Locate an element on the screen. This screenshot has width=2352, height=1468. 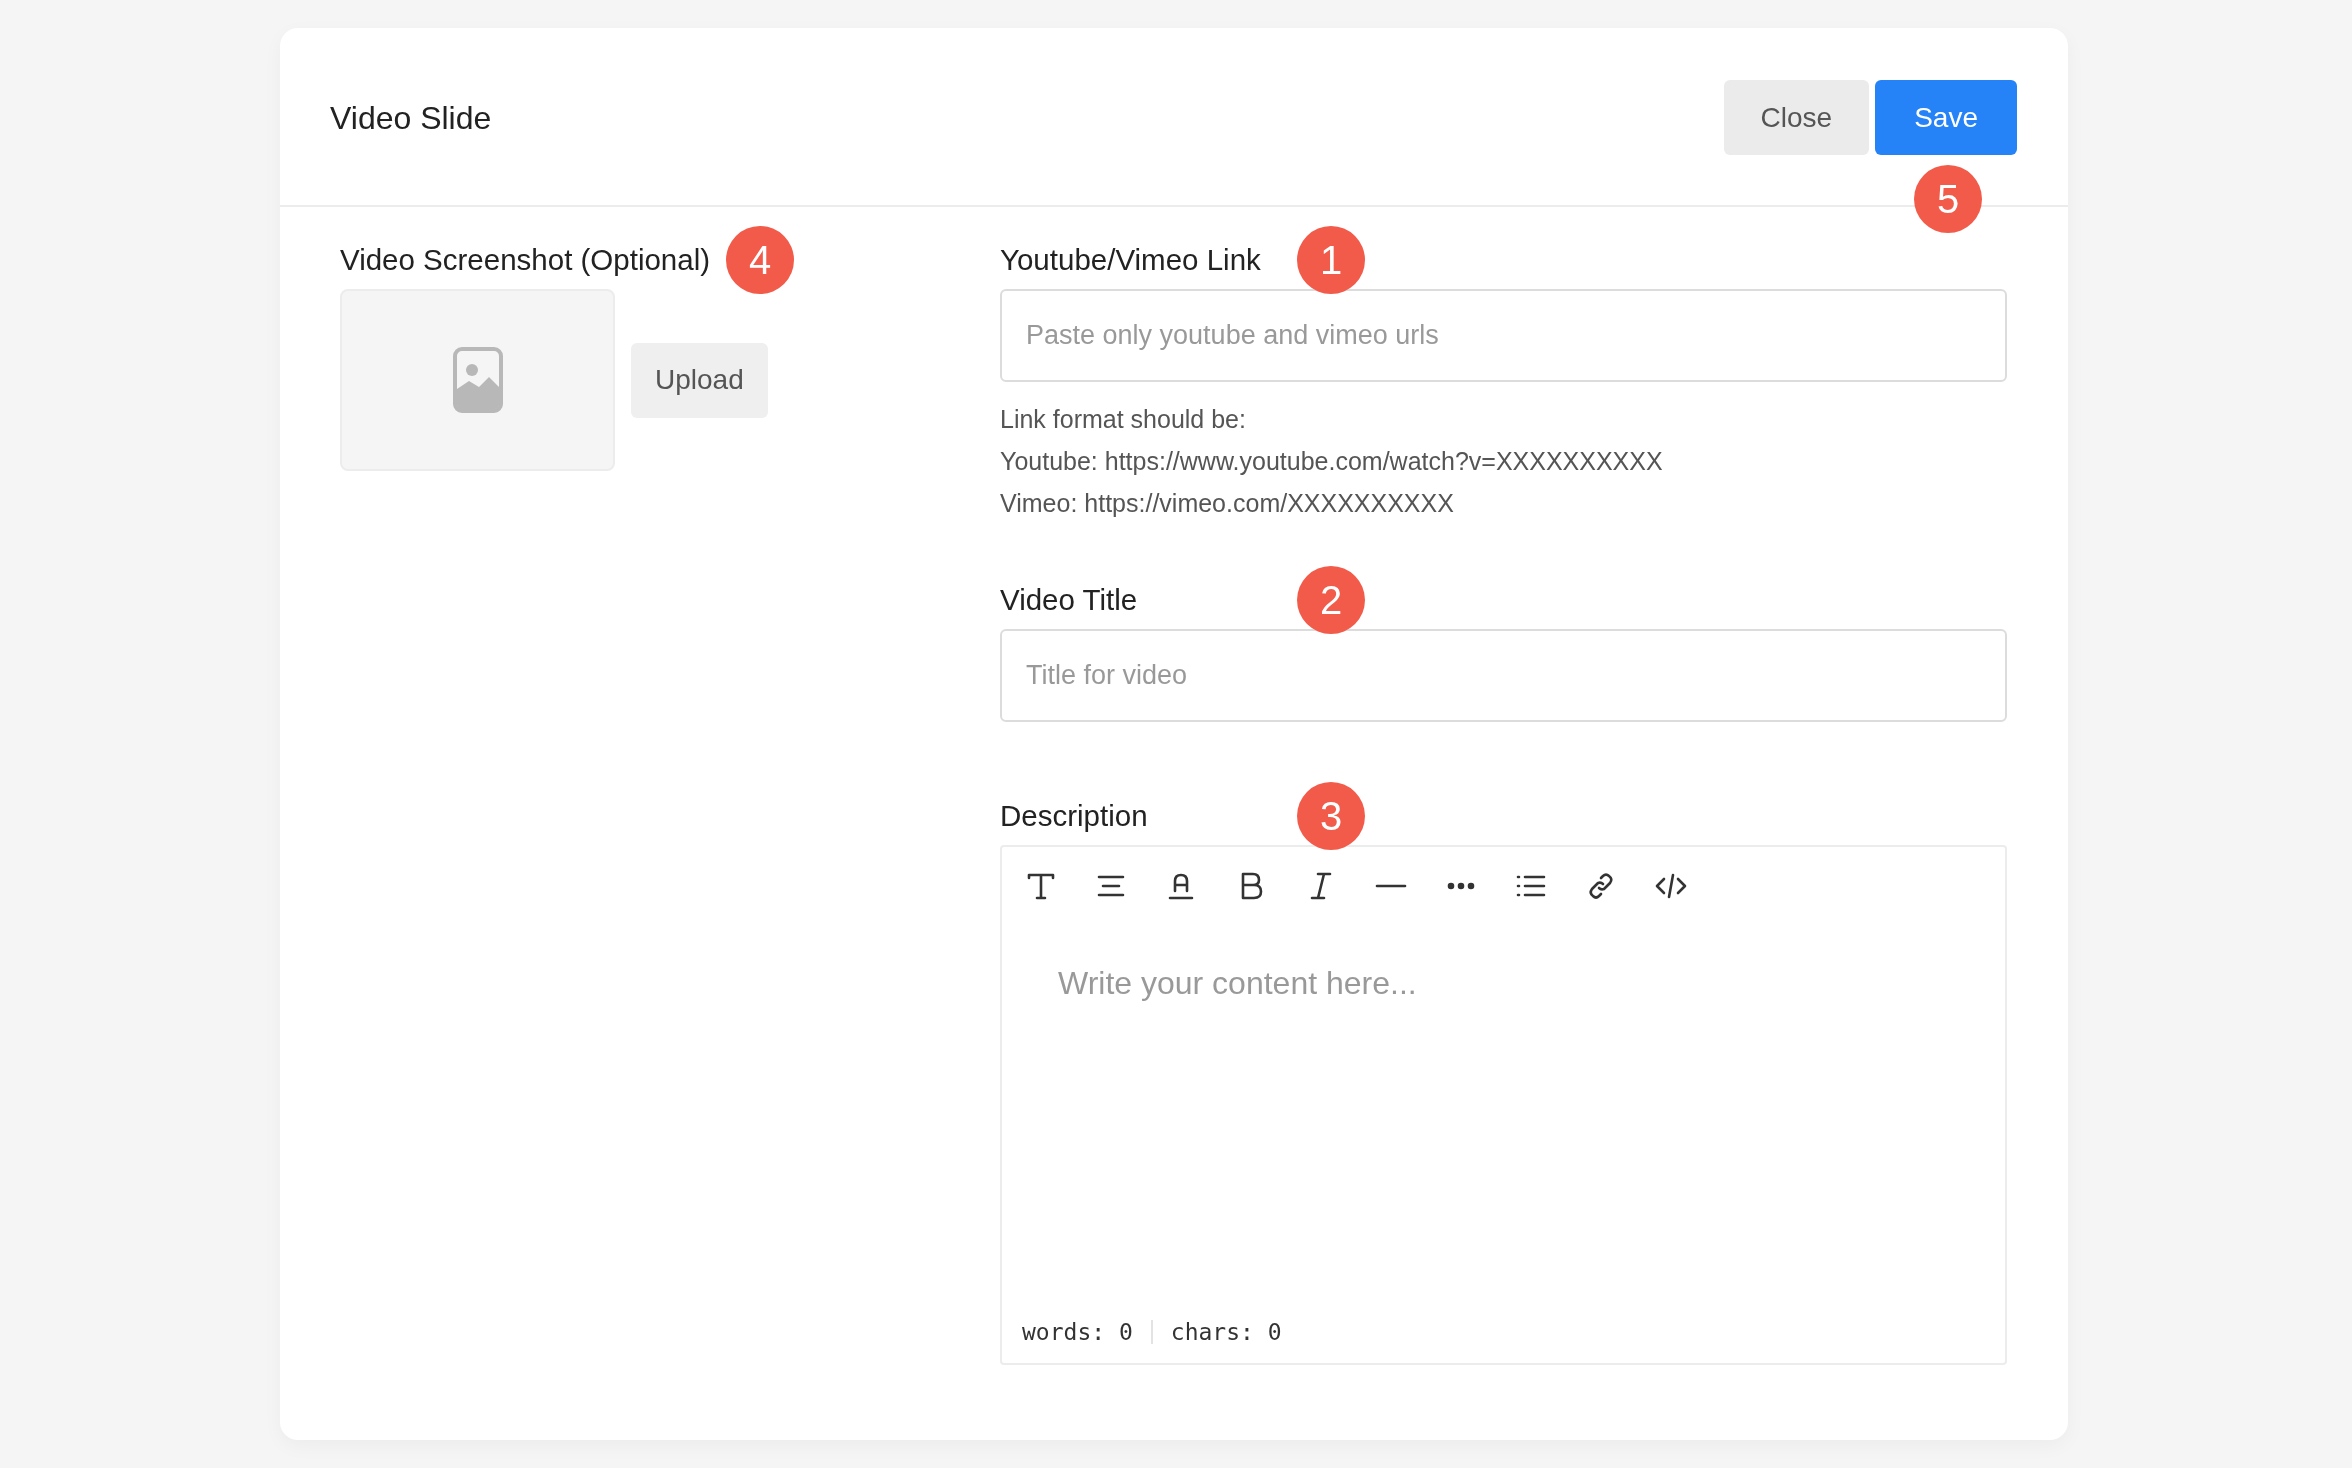
number-badge: 5 is located at coordinates (1948, 199).